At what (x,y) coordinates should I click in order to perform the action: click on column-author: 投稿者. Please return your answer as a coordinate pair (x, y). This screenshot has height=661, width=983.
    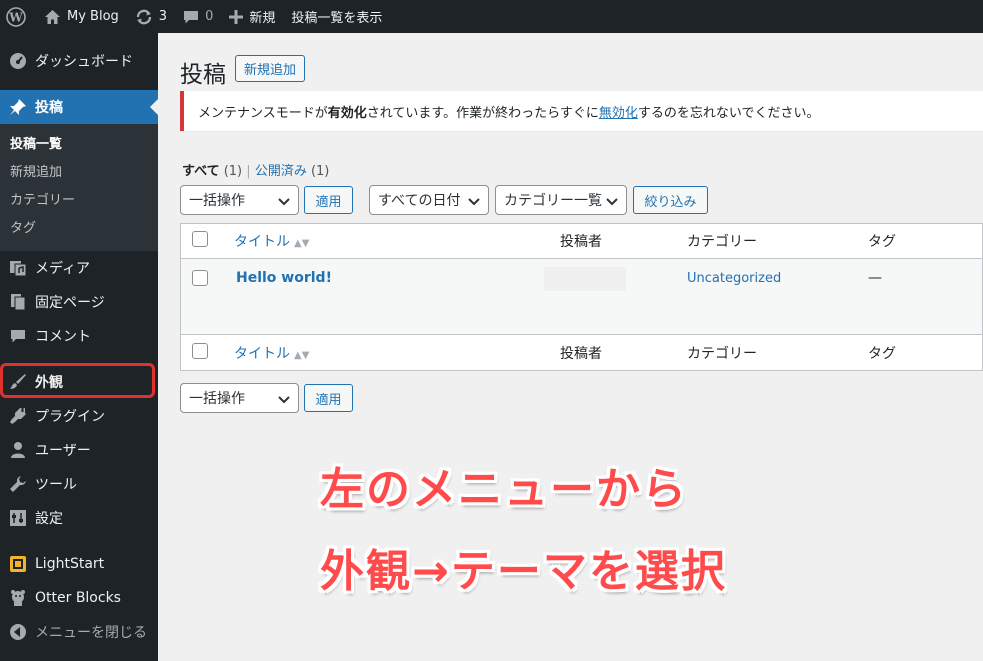
    Looking at the image, I should click on (581, 242).